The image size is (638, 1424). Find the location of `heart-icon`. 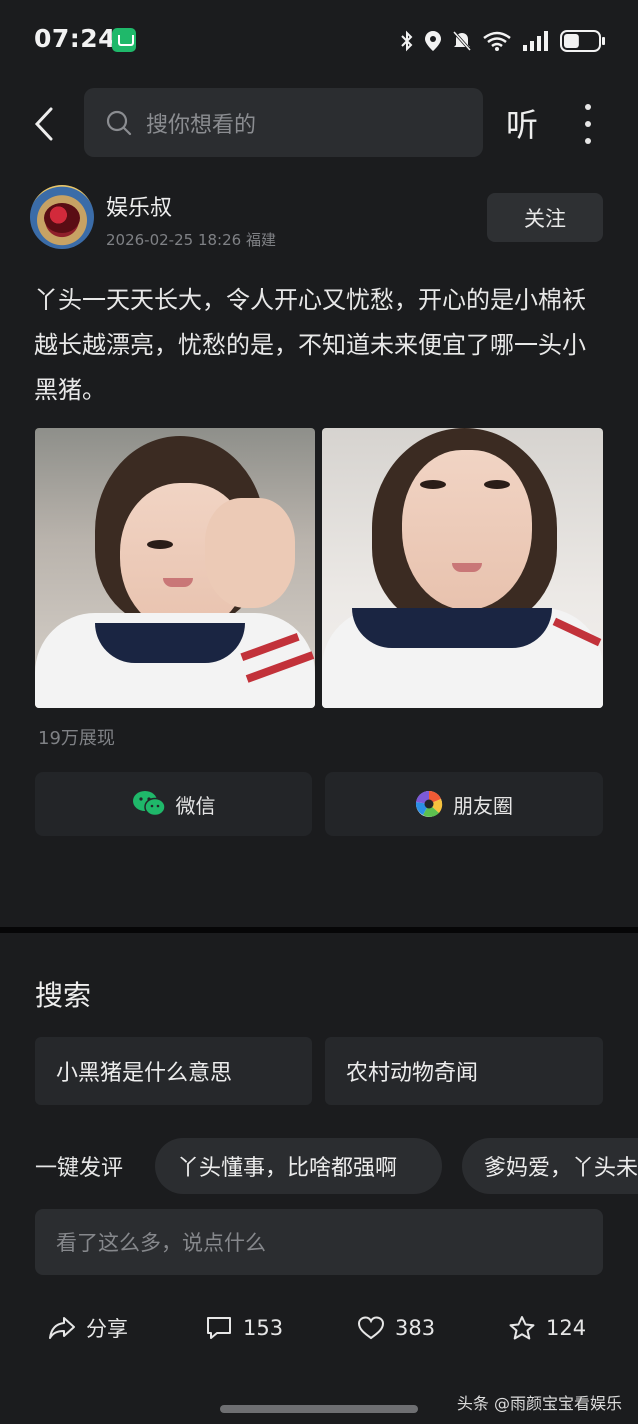

heart-icon is located at coordinates (371, 1328).